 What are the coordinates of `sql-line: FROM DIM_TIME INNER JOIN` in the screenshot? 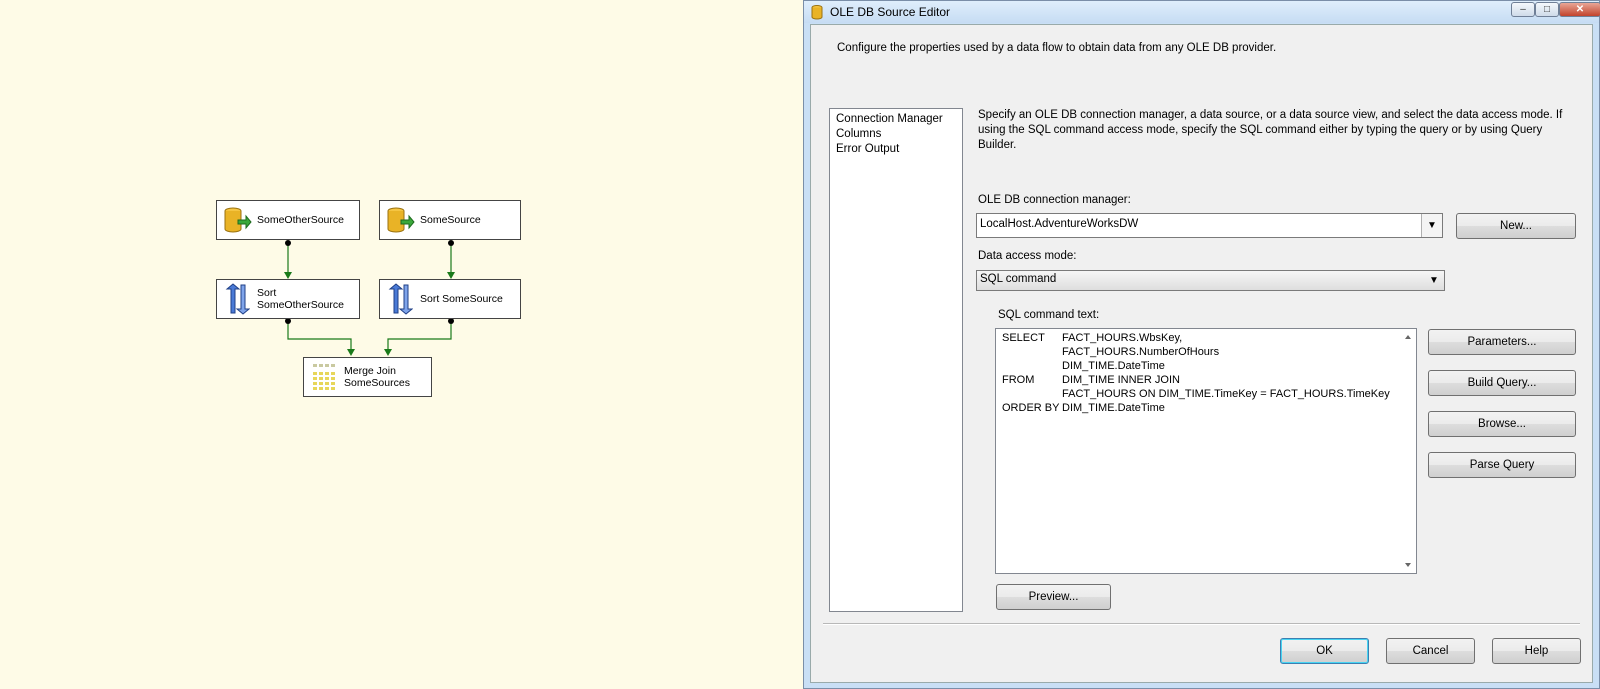 It's located at (1091, 380).